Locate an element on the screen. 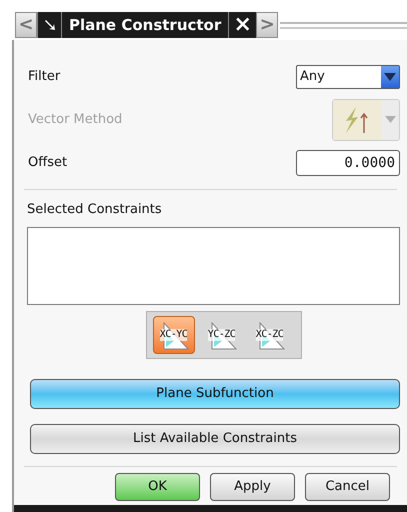 The image size is (407, 512). field-label: Vector Method is located at coordinates (75, 119).